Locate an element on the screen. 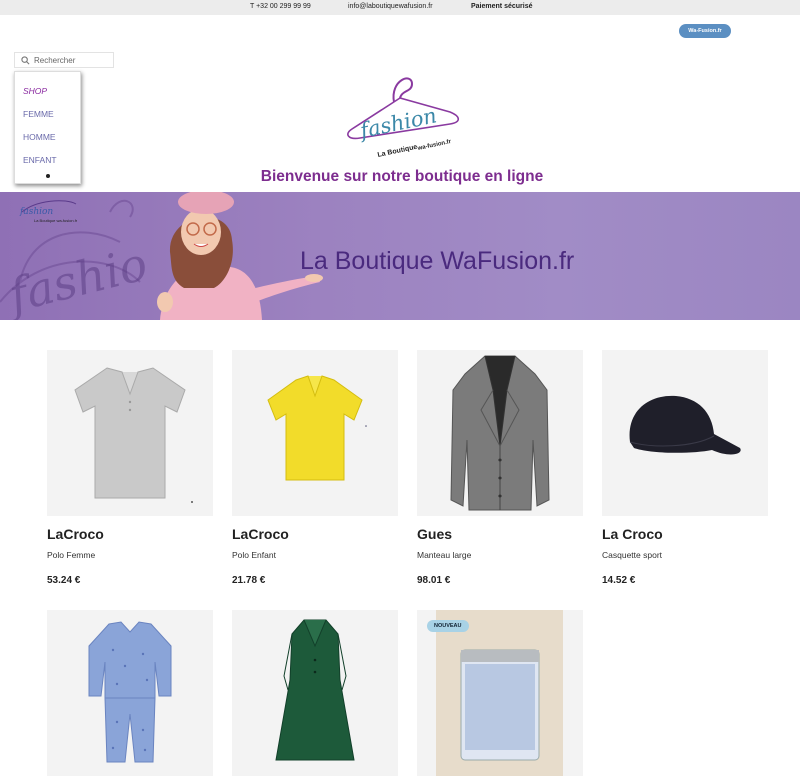  product-card: Gues Manteau large 98.01 € is located at coordinates (500, 470).